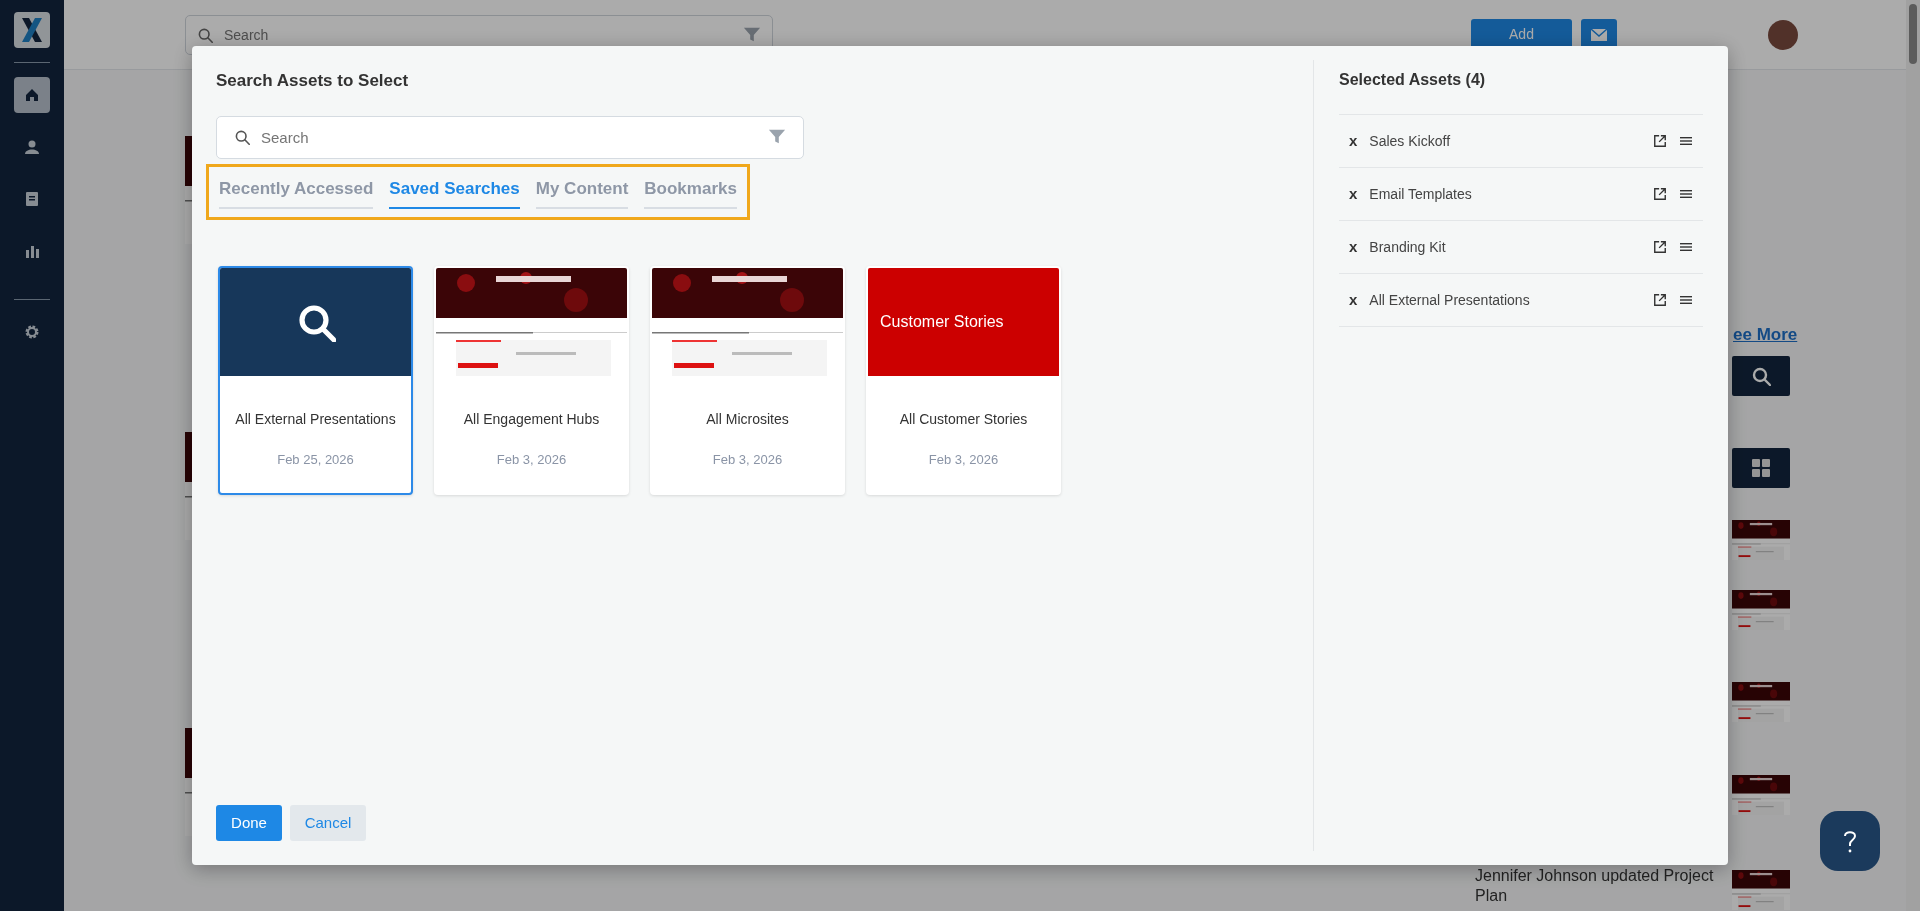 The width and height of the screenshot is (1920, 911). I want to click on asset-card: All Engagement Hubs Feb 3, 2026, so click(531, 380).